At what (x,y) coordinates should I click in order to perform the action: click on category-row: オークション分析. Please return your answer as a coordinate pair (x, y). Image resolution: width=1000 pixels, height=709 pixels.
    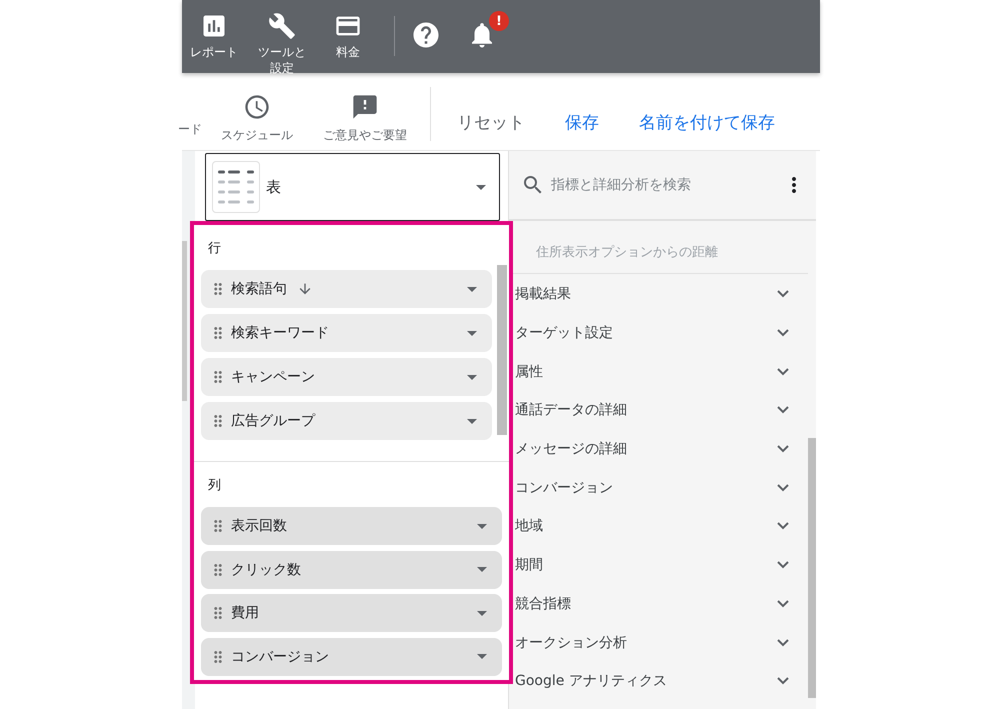
    Looking at the image, I should click on (658, 642).